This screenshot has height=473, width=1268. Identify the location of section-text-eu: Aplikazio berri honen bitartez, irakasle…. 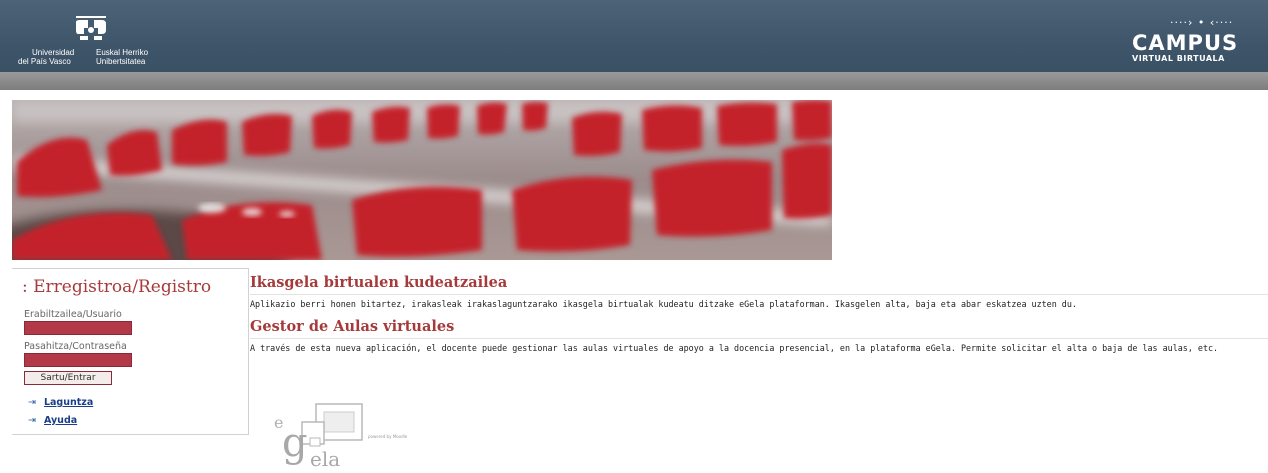
(663, 304).